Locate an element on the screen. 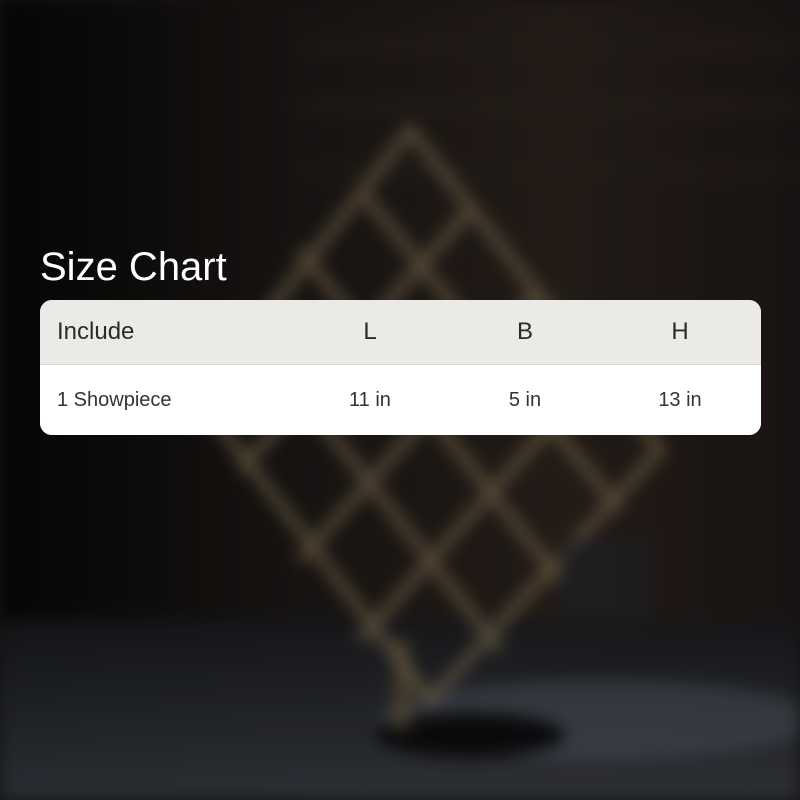 This screenshot has width=800, height=800. table-header-row: Include L B H is located at coordinates (400, 332).